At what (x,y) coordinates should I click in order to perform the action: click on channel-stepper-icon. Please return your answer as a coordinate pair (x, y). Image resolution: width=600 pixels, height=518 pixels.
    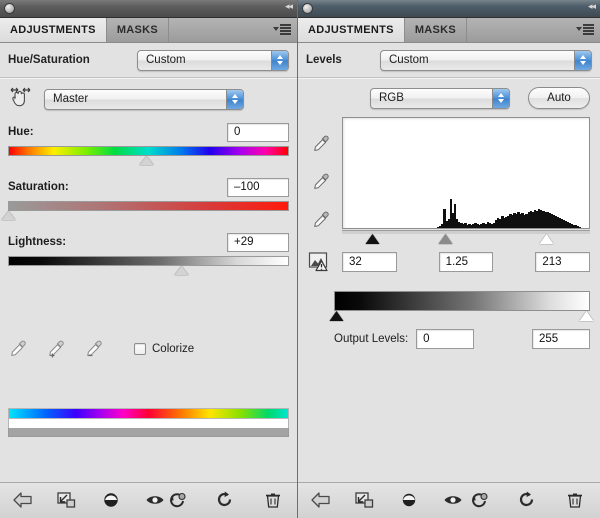
    Looking at the image, I should click on (234, 99).